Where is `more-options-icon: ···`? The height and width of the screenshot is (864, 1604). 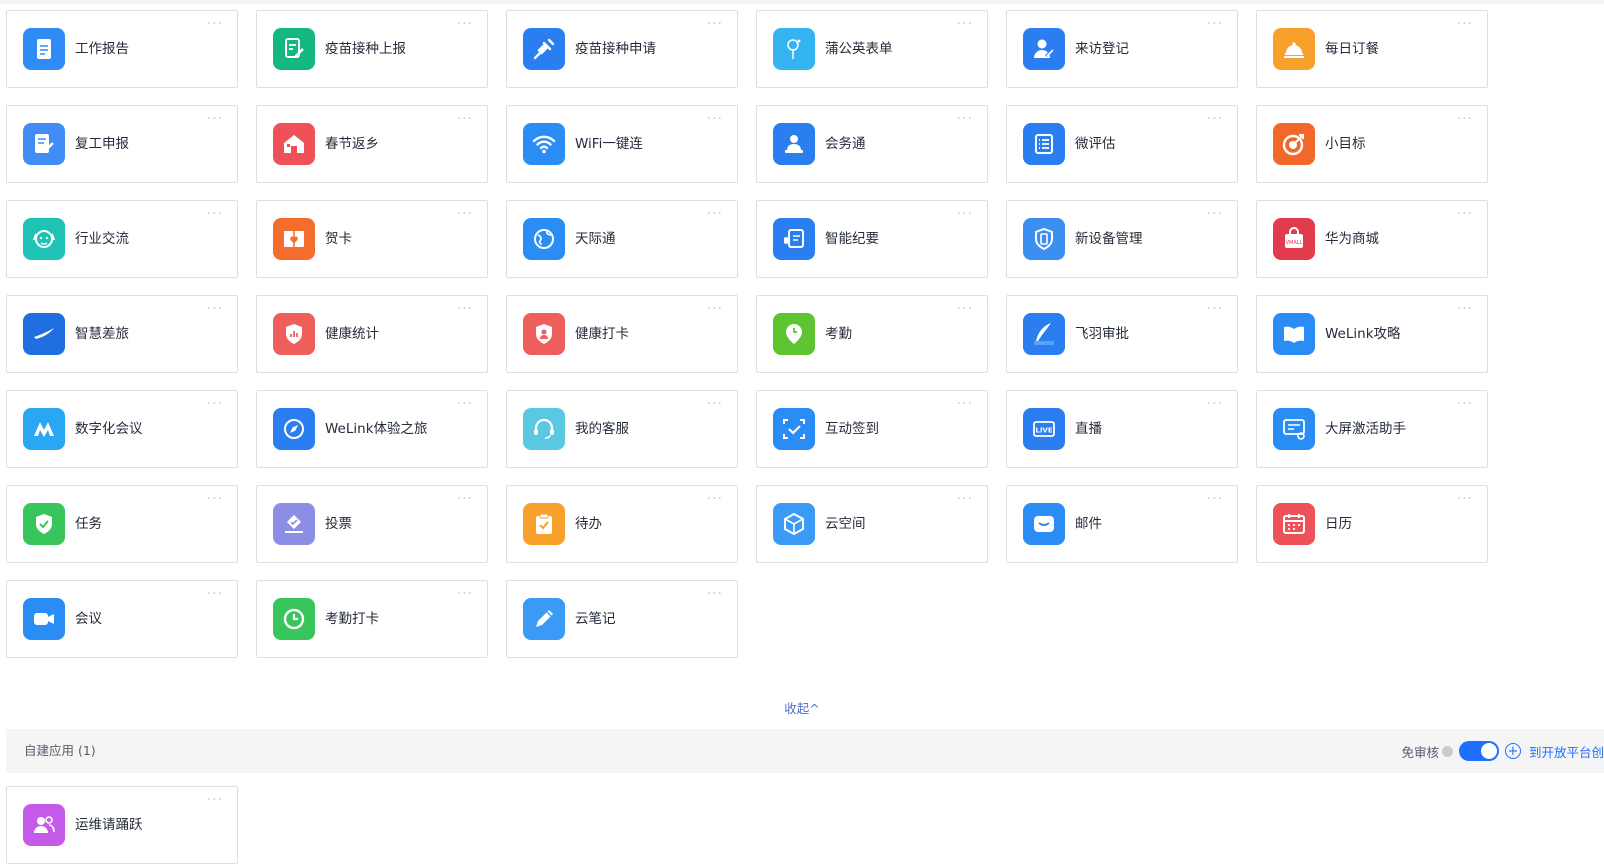 more-options-icon: ··· is located at coordinates (215, 800).